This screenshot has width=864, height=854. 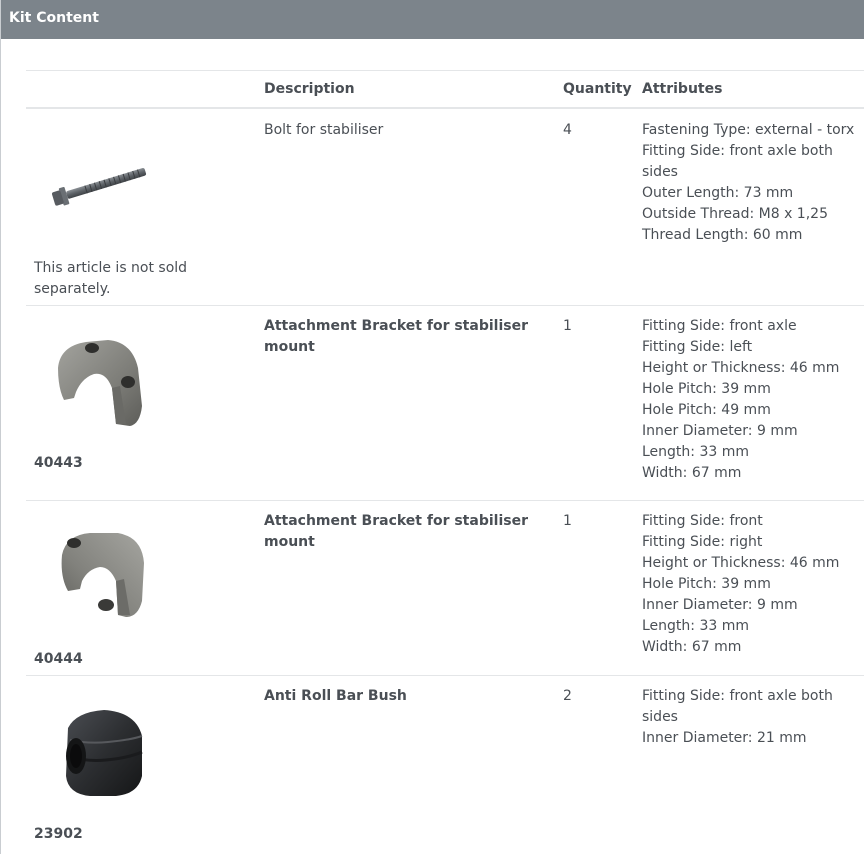 What do you see at coordinates (748, 130) in the screenshot?
I see `attribute-item: Fastening Type: external - torx` at bounding box center [748, 130].